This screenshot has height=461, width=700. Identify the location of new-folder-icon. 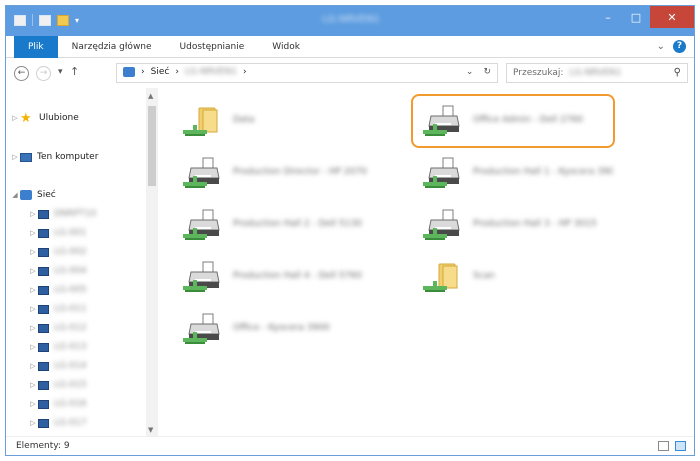
(63, 20).